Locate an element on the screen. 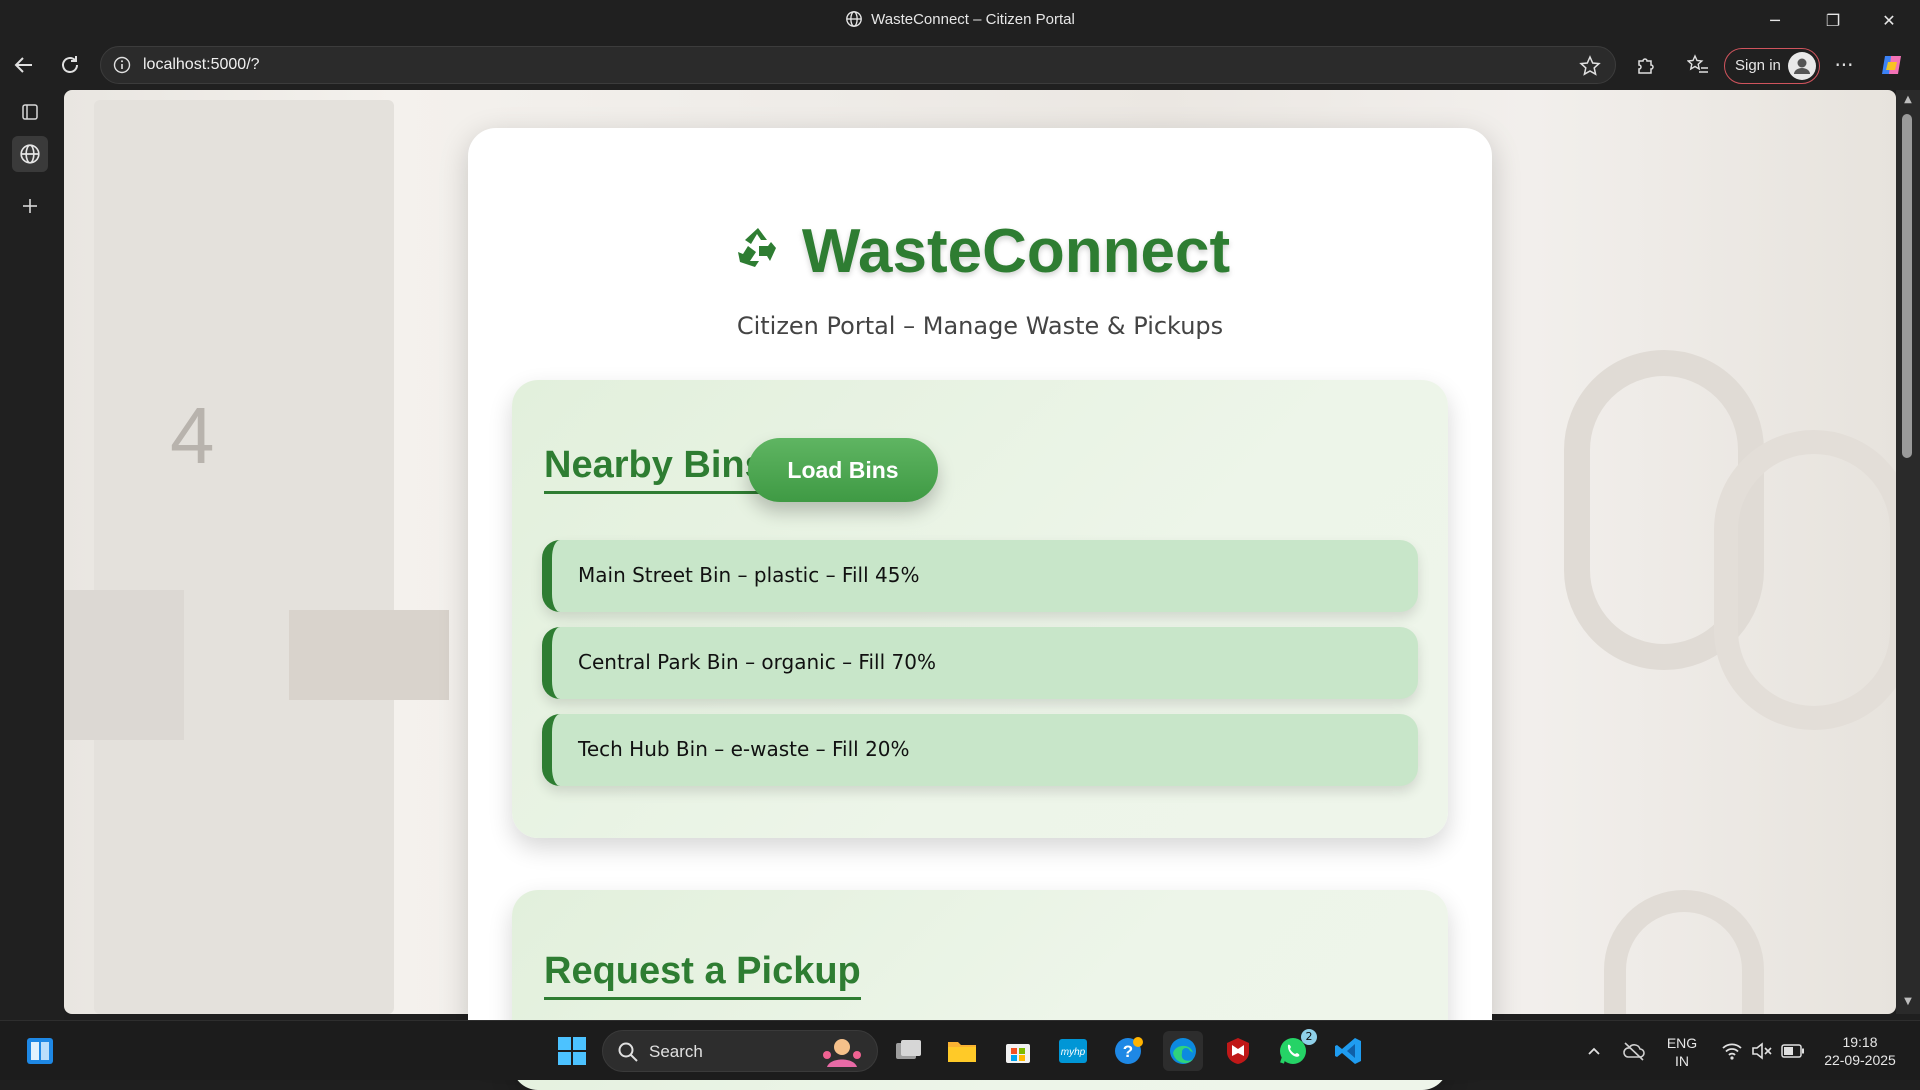 The width and height of the screenshot is (1920, 1090). wifi-icon is located at coordinates (1732, 1051).